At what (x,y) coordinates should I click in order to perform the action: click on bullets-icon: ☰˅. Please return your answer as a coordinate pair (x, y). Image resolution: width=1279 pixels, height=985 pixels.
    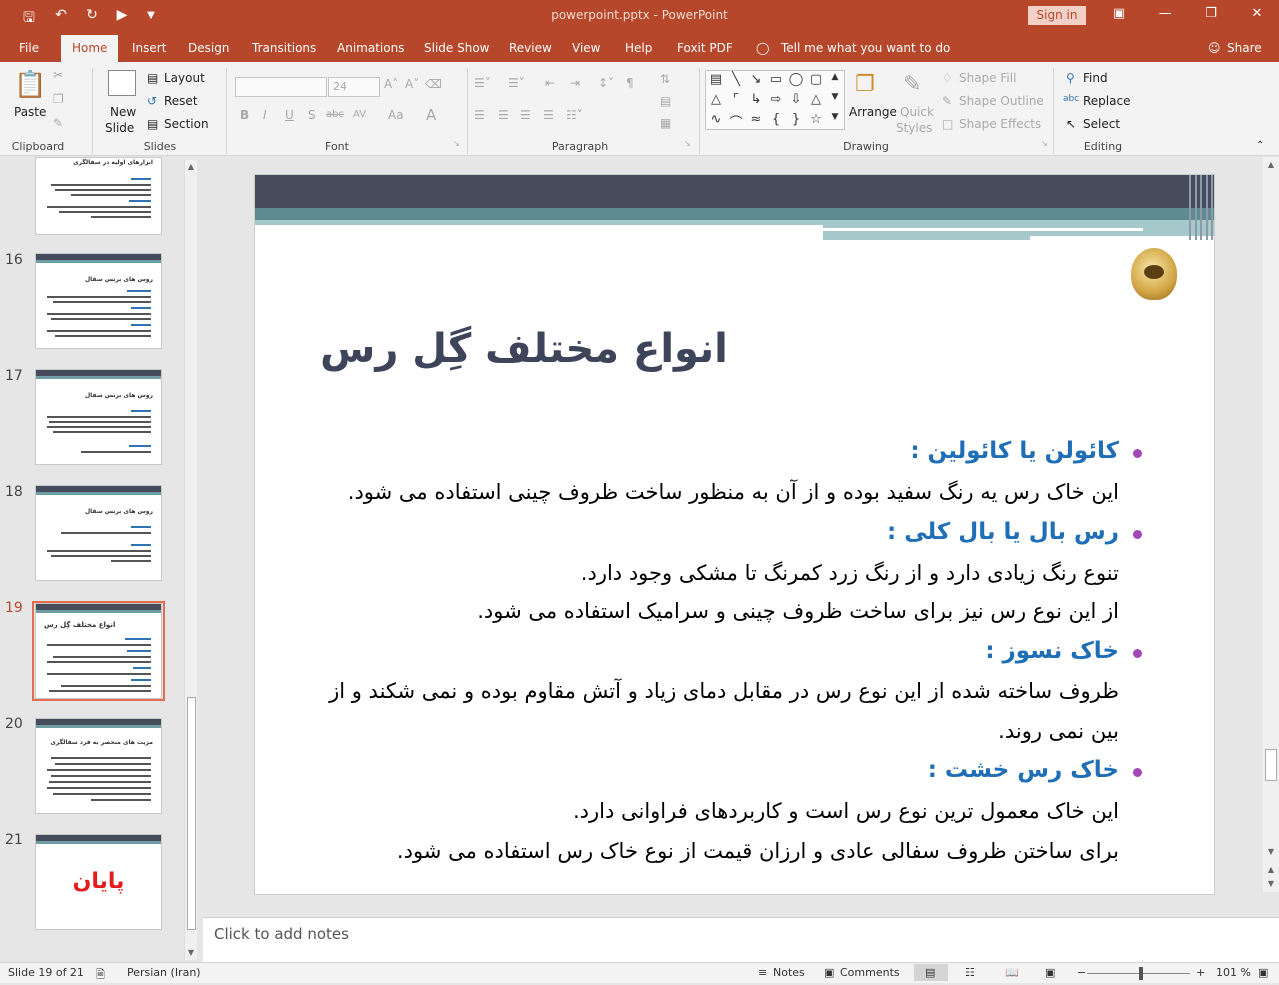
    Looking at the image, I should click on (482, 83).